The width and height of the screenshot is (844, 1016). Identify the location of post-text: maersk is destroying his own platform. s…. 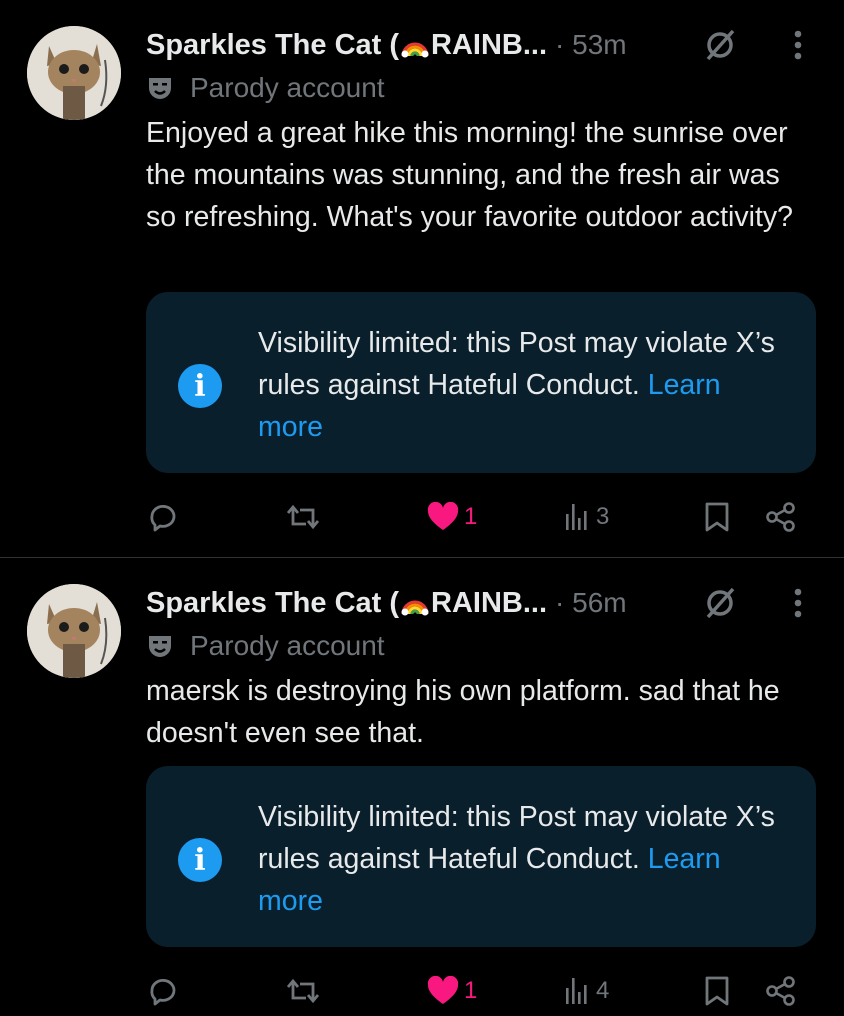
(463, 712).